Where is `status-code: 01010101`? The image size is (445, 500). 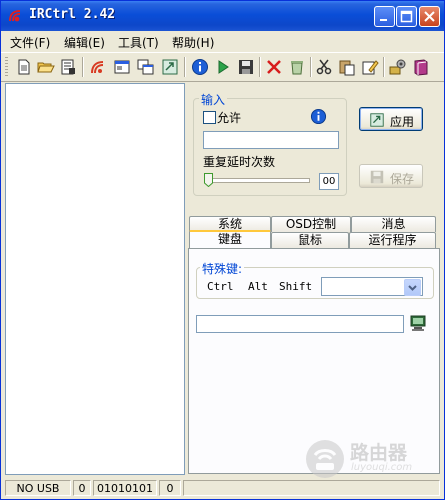
status-code: 01010101 is located at coordinates (125, 488).